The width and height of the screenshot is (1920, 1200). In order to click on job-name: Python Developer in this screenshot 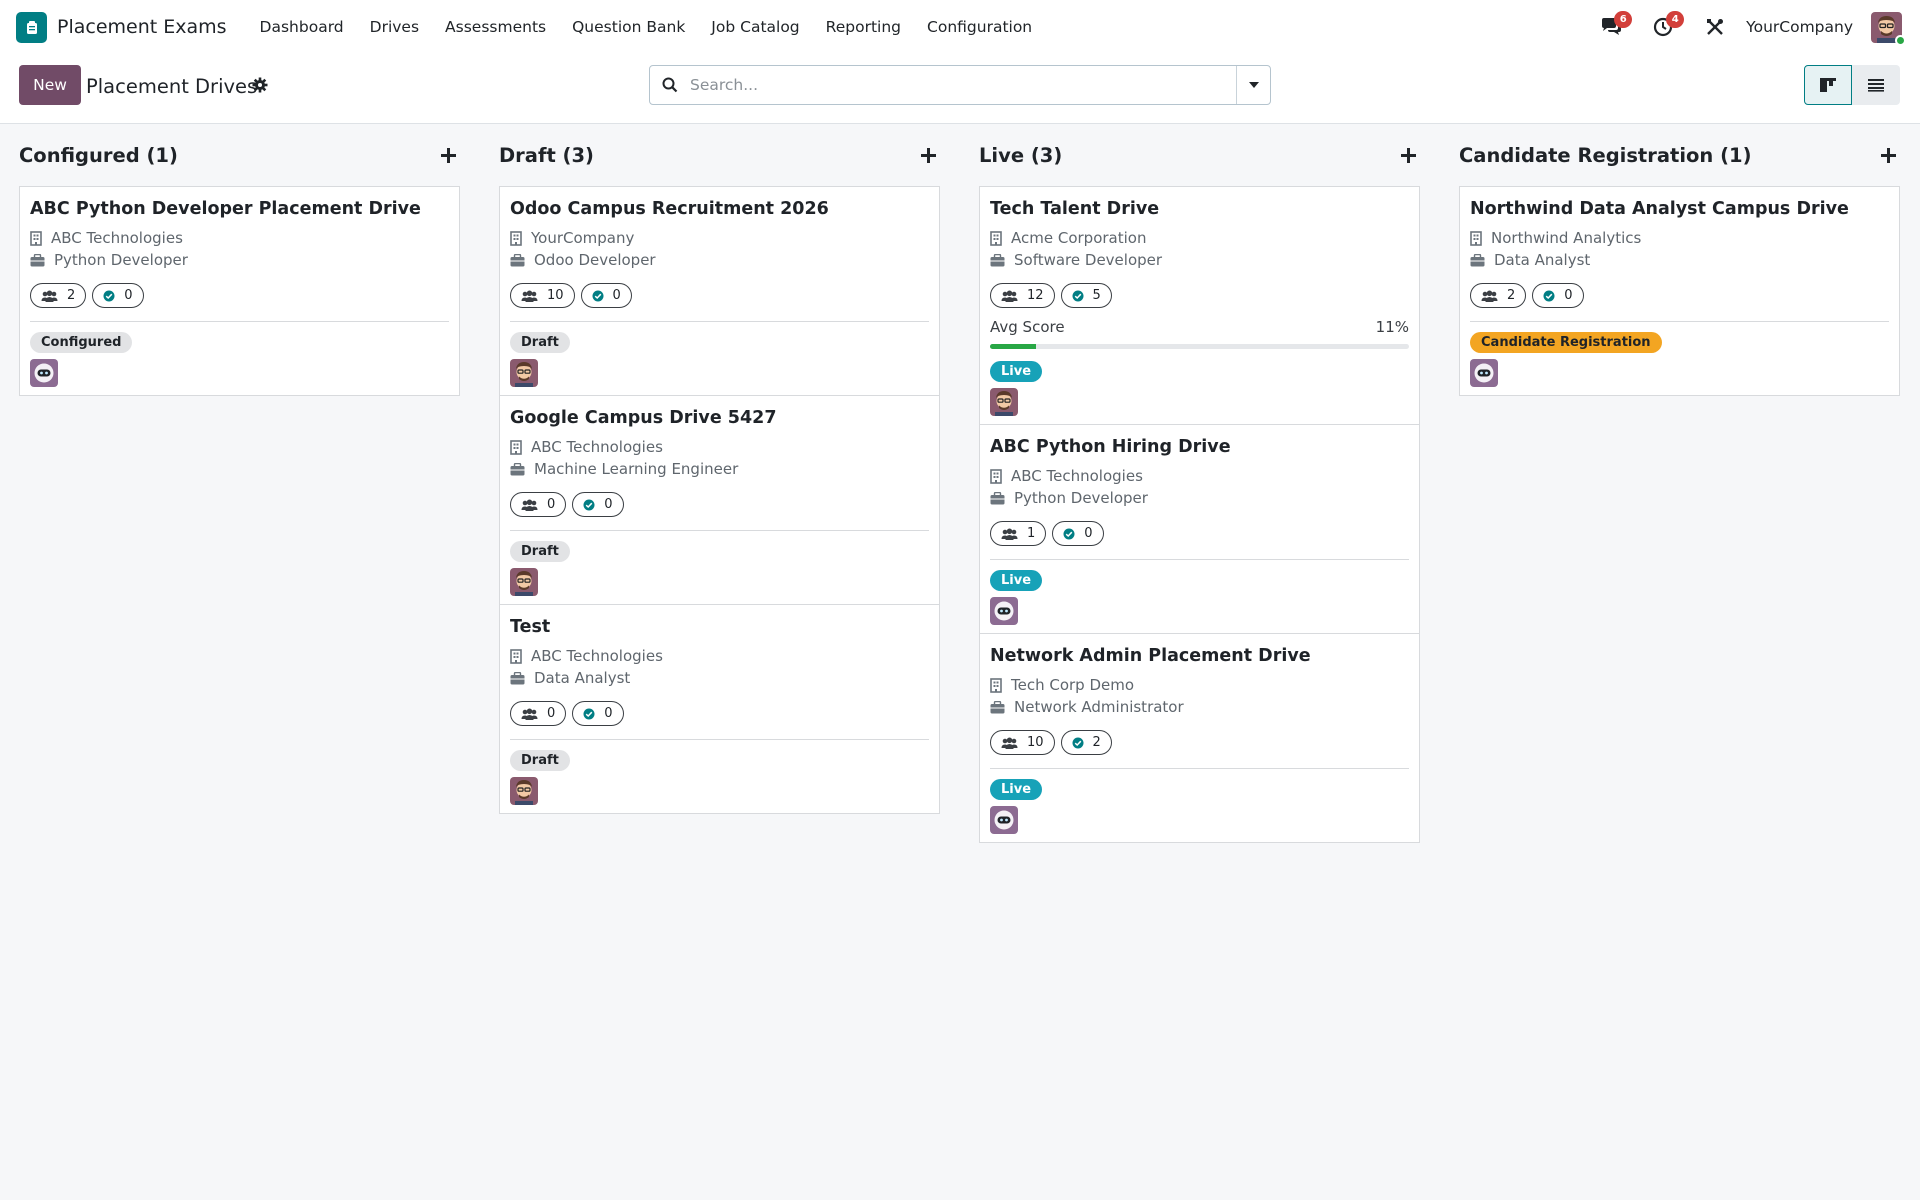, I will do `click(121, 260)`.